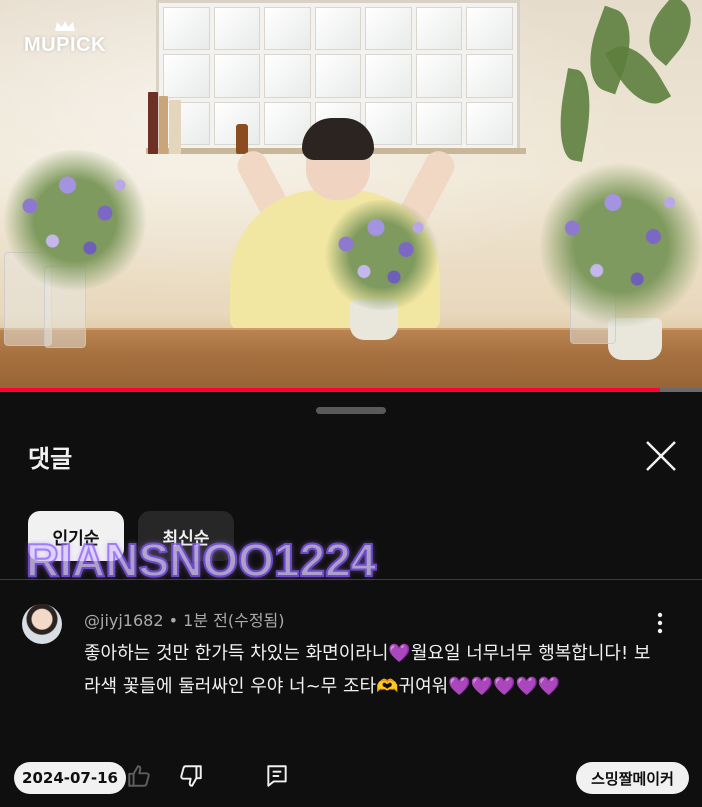 The height and width of the screenshot is (807, 702). I want to click on comment-text-part1: 좋아하는 것만 한가득 차있는 화면이라니, so click(236, 653).